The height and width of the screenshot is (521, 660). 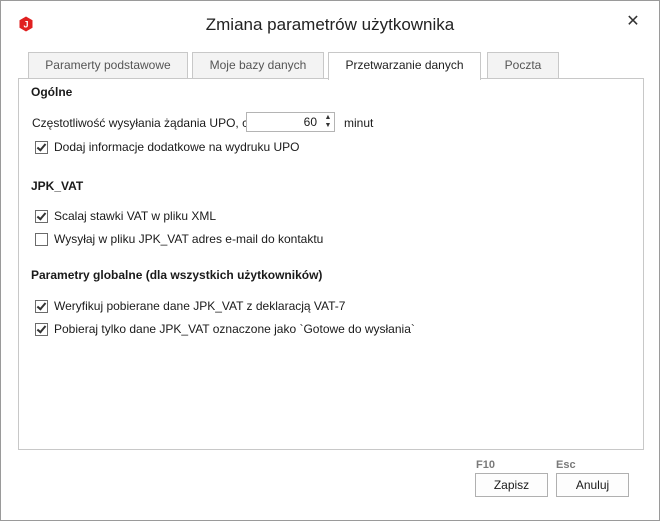 What do you see at coordinates (41, 239) in the screenshot?
I see `checkbox-send-email` at bounding box center [41, 239].